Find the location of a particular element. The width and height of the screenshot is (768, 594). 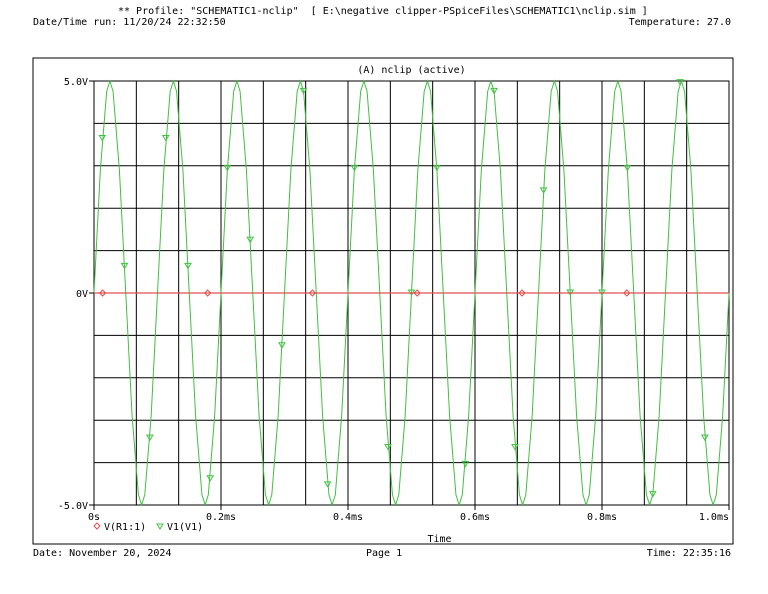

x-axis-label: Time is located at coordinates (439, 539).